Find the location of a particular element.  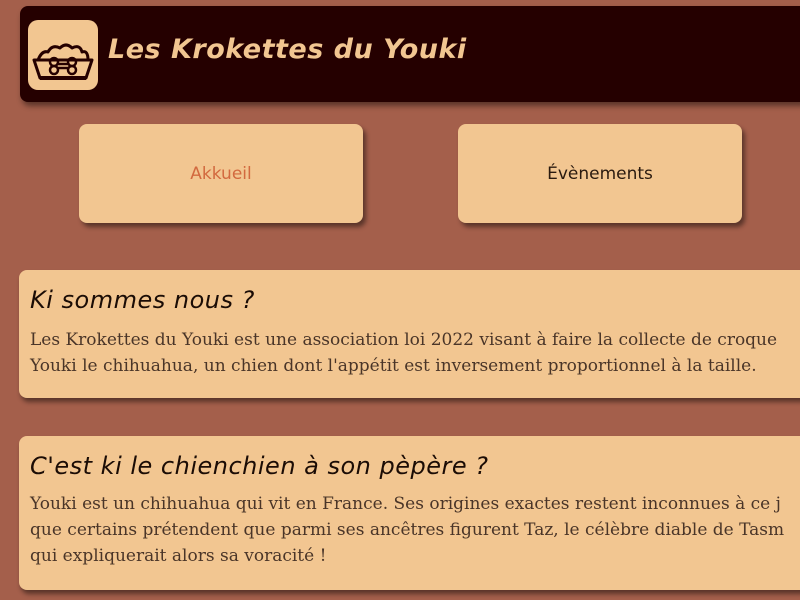

nav-item-events: Évènements is located at coordinates (600, 173).